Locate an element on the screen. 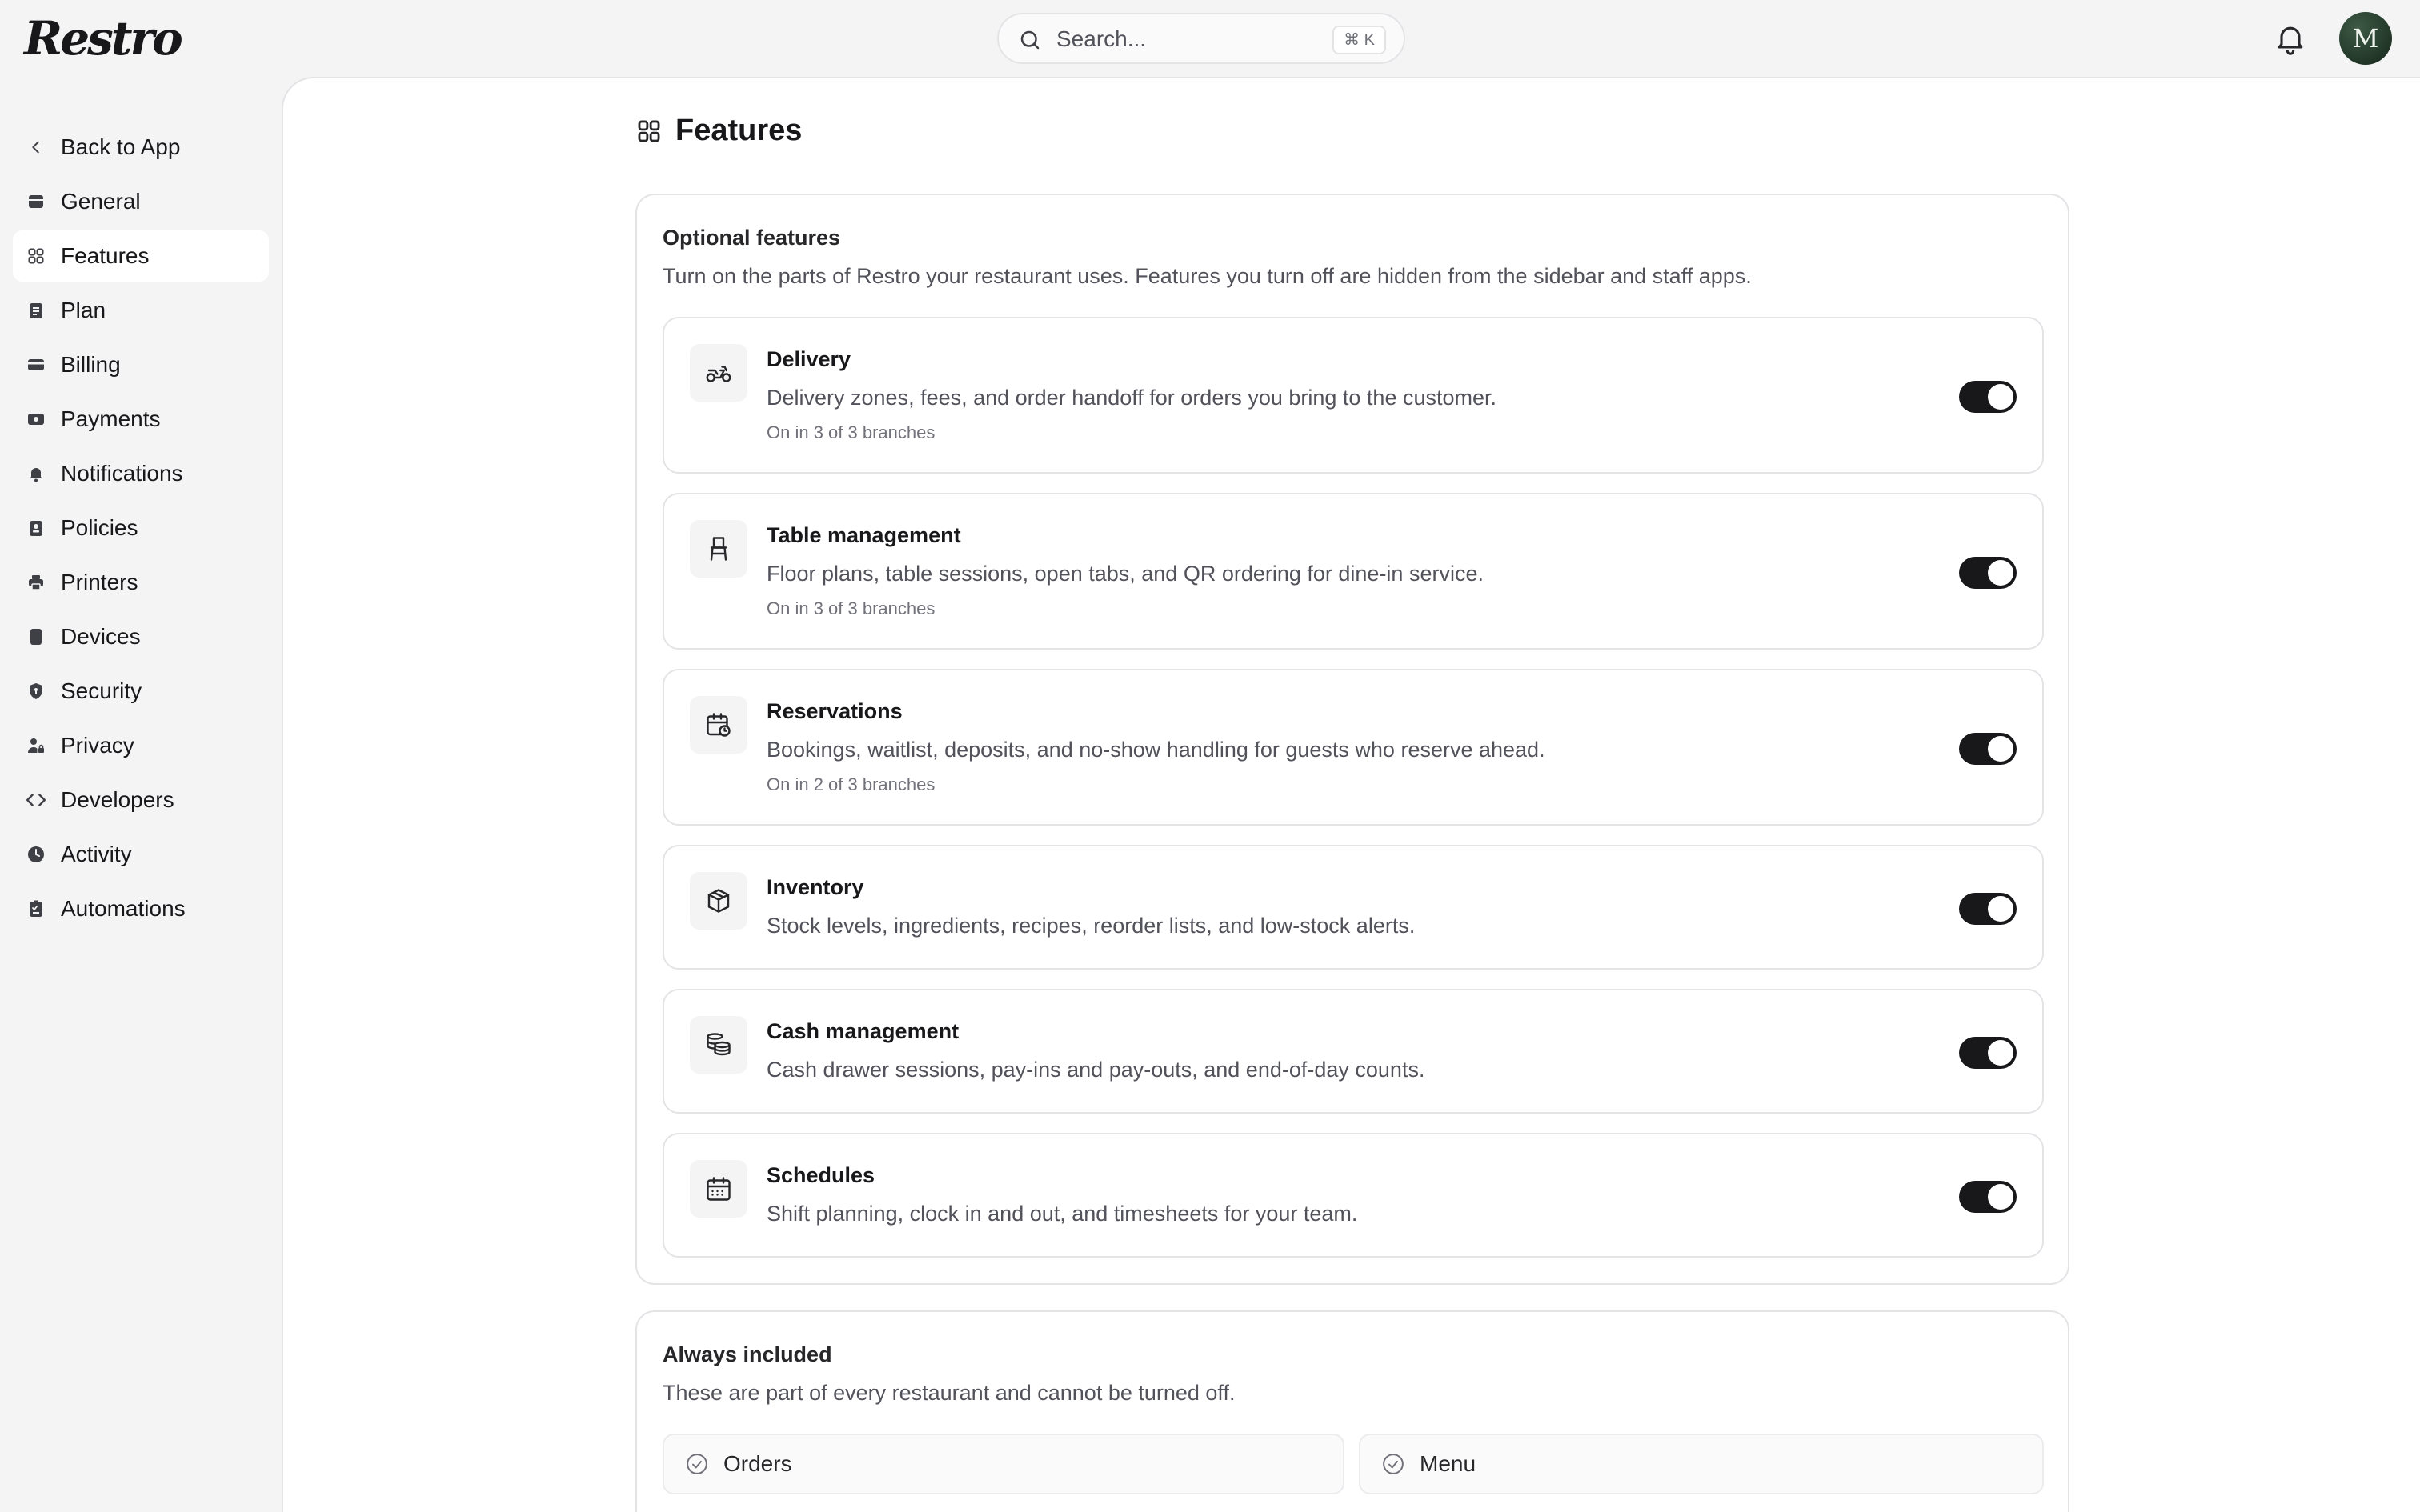 This screenshot has height=1512, width=2420. sidebar-item-automations: Automations is located at coordinates (141, 908).